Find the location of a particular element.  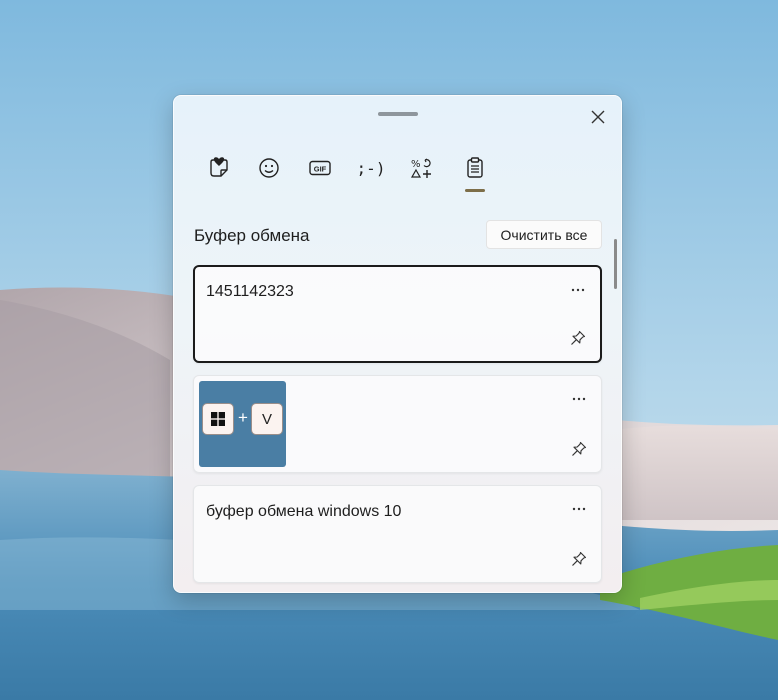

tab-gif: GIF is located at coordinates (320, 168).